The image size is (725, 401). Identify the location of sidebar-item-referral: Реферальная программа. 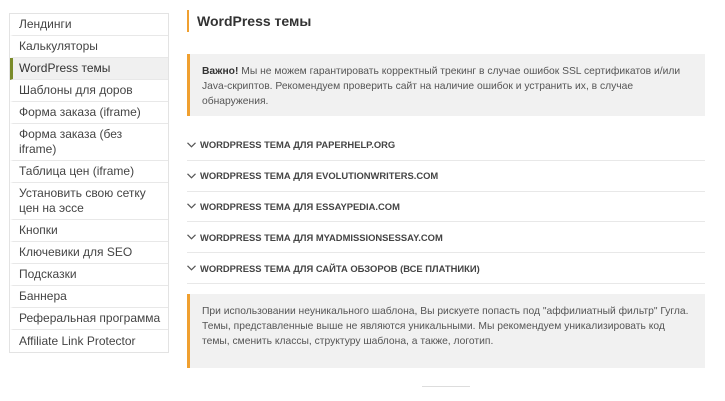
(89, 319).